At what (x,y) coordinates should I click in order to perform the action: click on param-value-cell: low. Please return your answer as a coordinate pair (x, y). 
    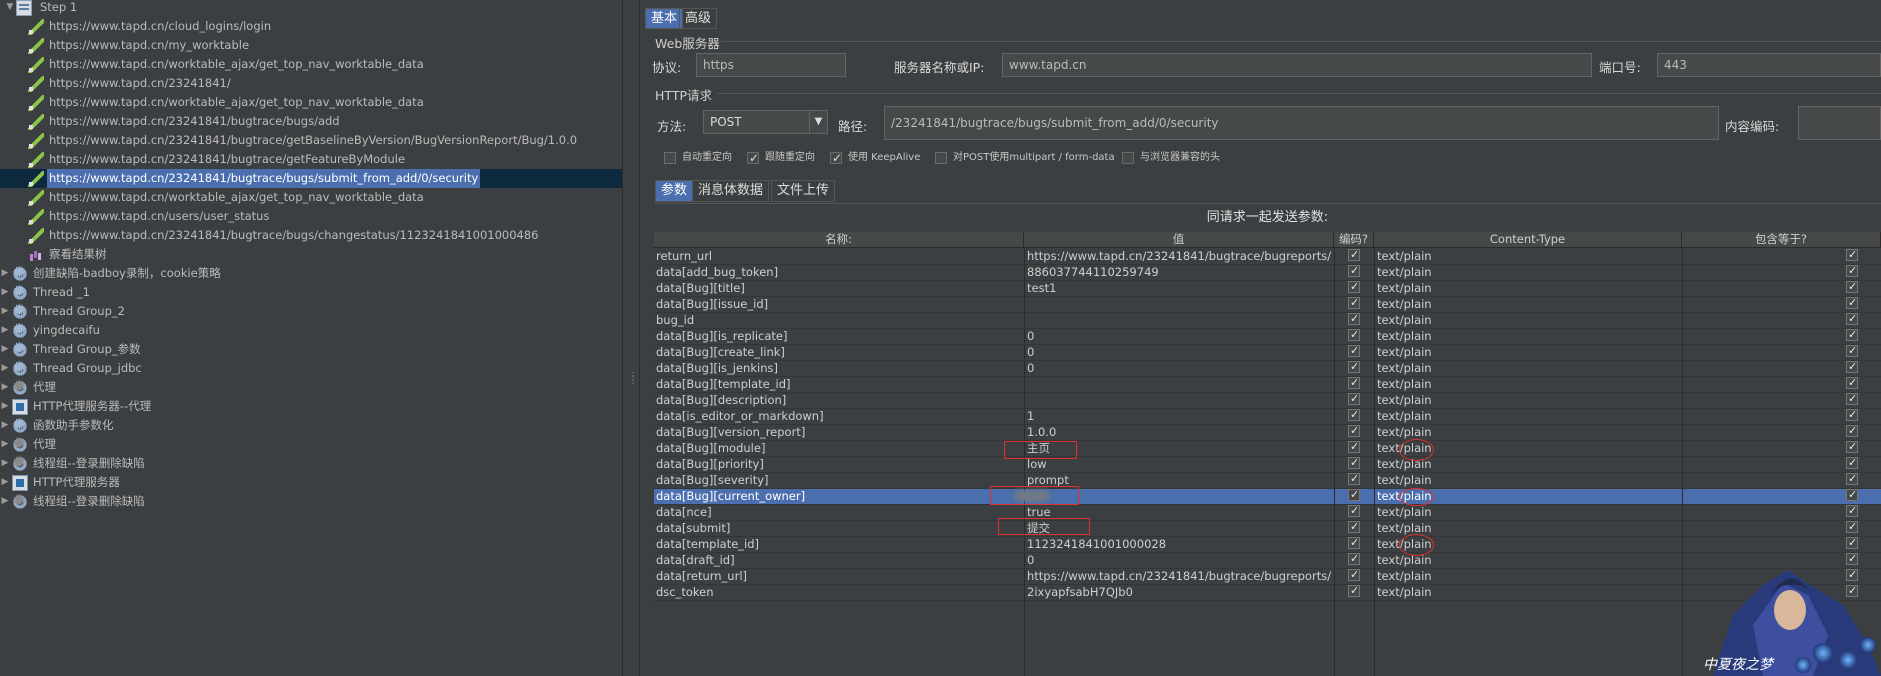
    Looking at the image, I should click on (1179, 464).